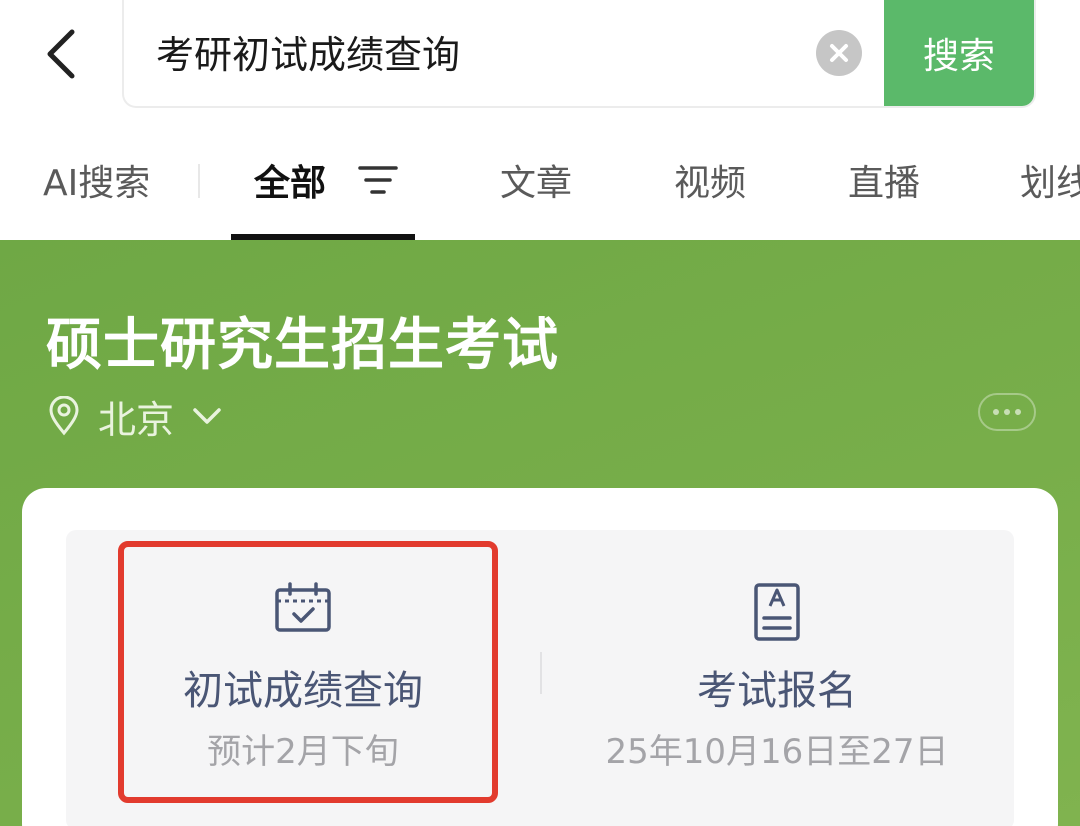  Describe the element at coordinates (303, 691) in the screenshot. I see `service-label: 初试成绩查询` at that location.